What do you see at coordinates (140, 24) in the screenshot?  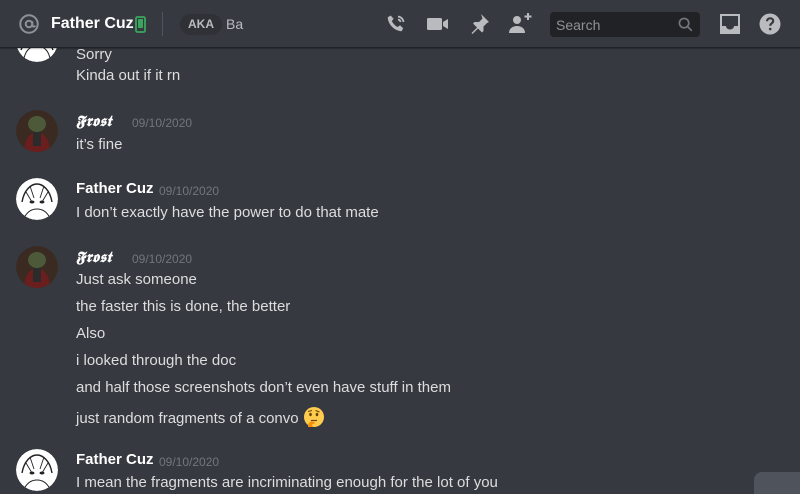 I see `mobile-icon` at bounding box center [140, 24].